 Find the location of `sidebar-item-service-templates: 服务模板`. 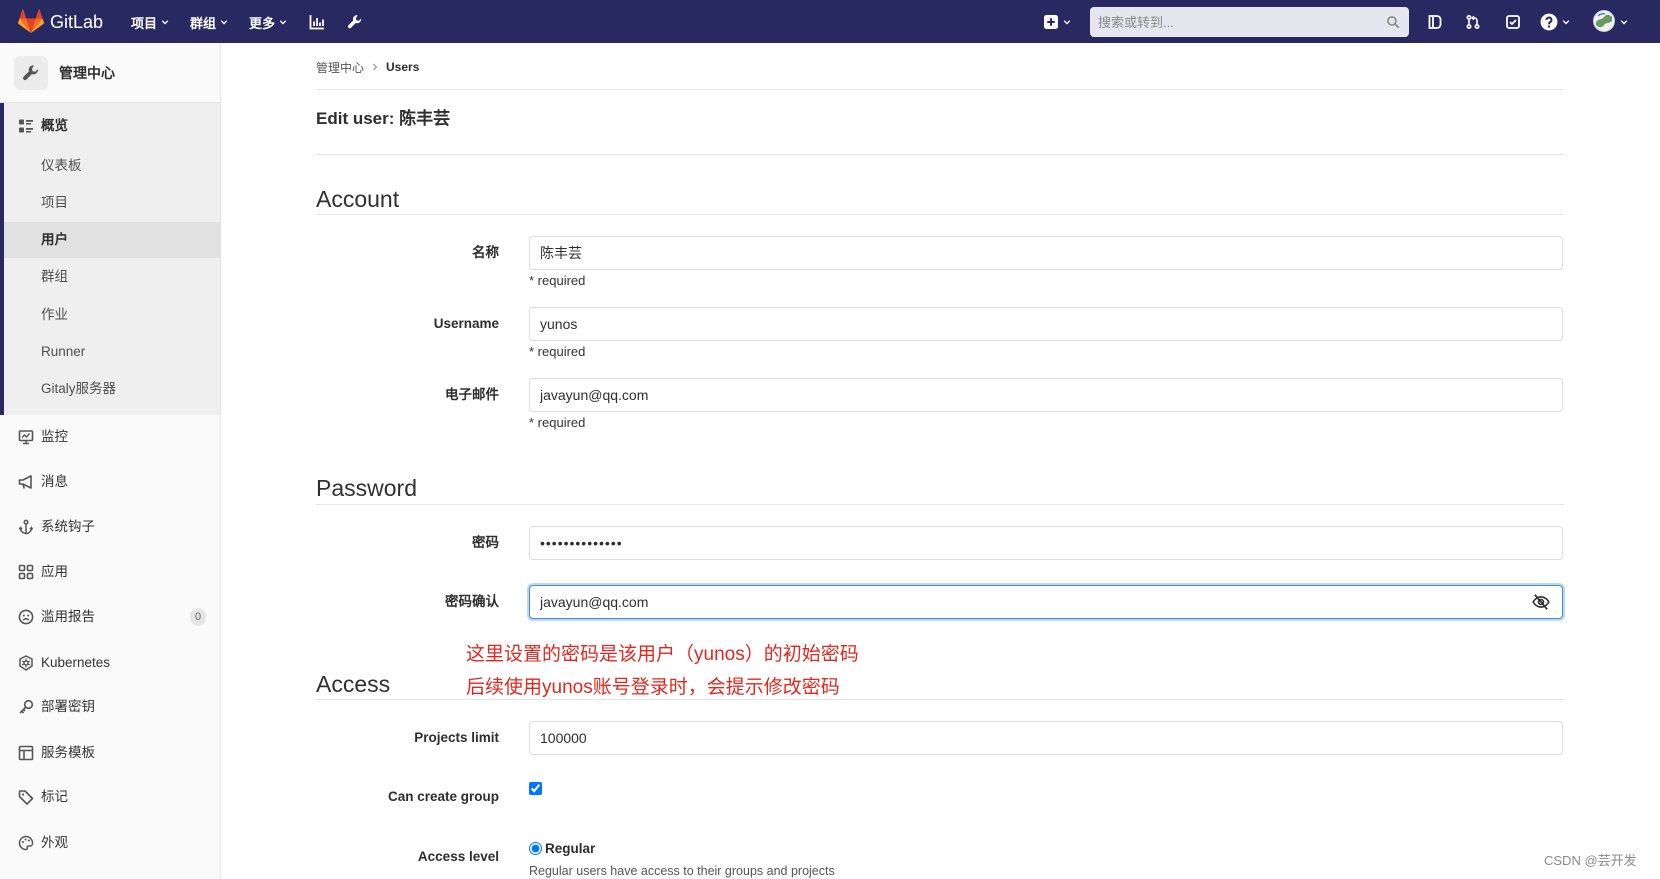

sidebar-item-service-templates: 服务模板 is located at coordinates (110, 753).